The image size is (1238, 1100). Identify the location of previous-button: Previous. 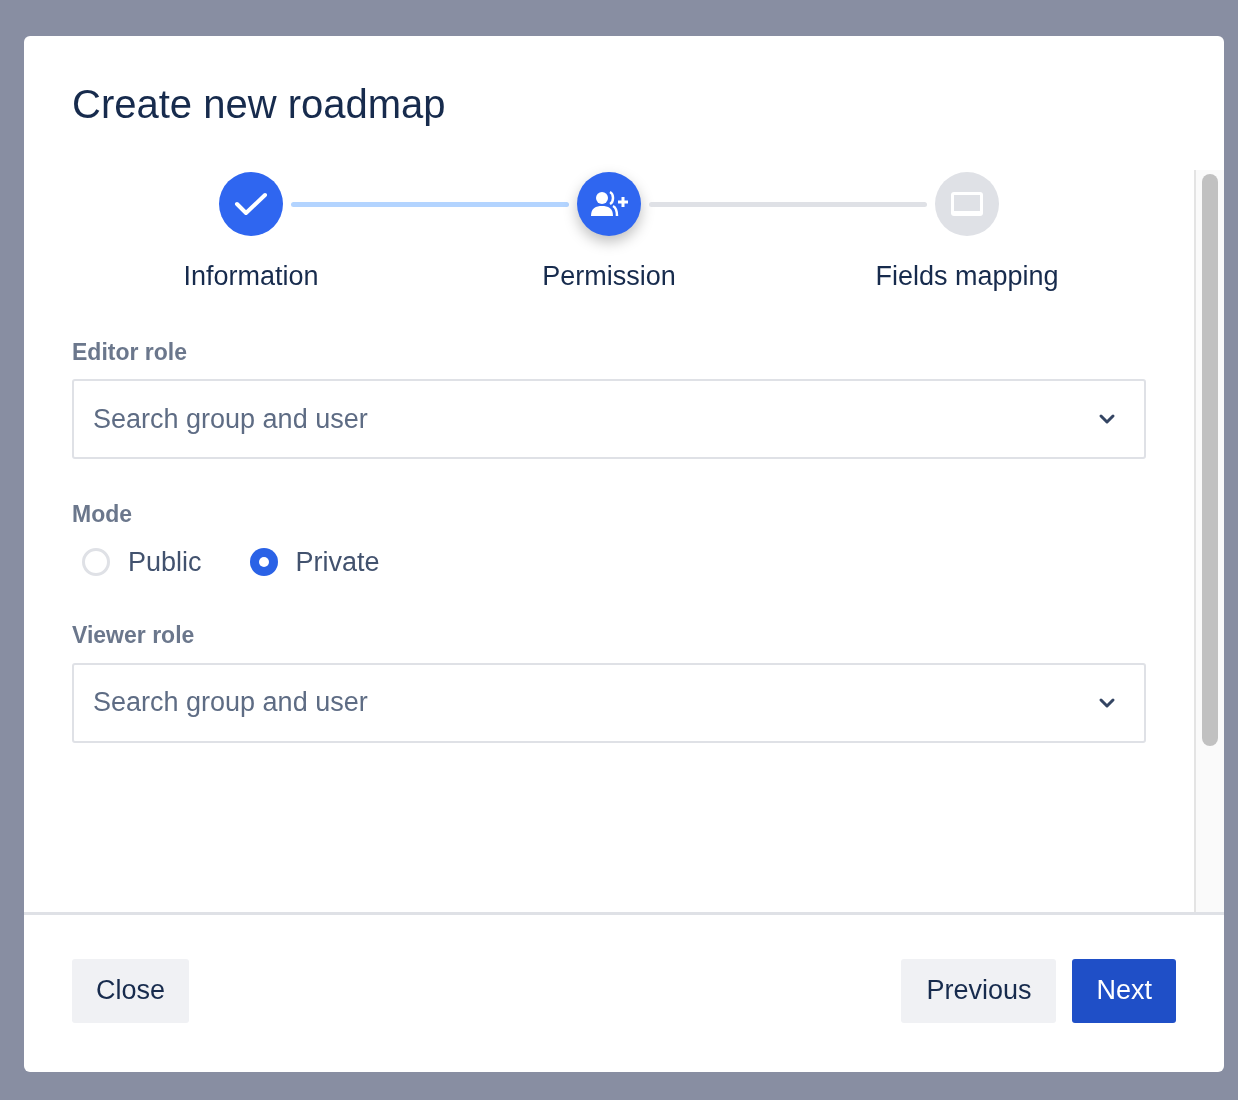
(979, 990).